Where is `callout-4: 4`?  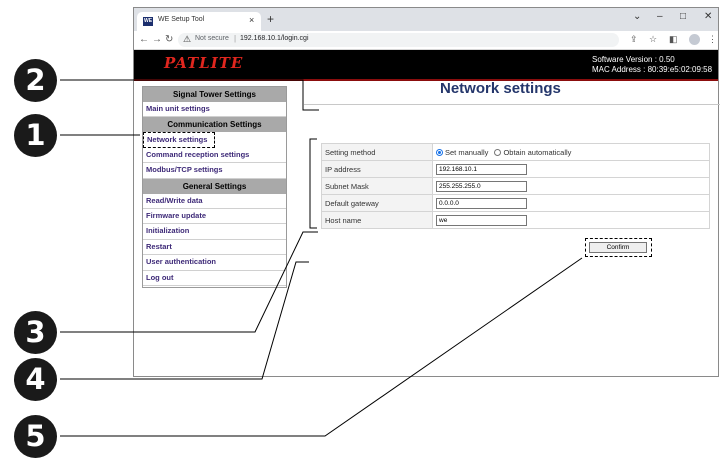
callout-4: 4 is located at coordinates (35, 379).